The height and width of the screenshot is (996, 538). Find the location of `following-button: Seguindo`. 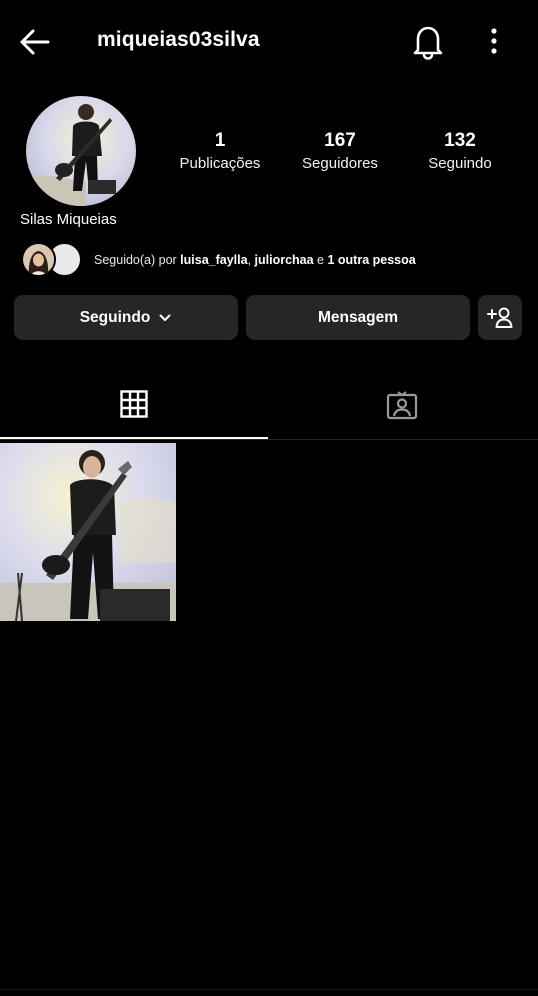

following-button: Seguindo is located at coordinates (126, 317).